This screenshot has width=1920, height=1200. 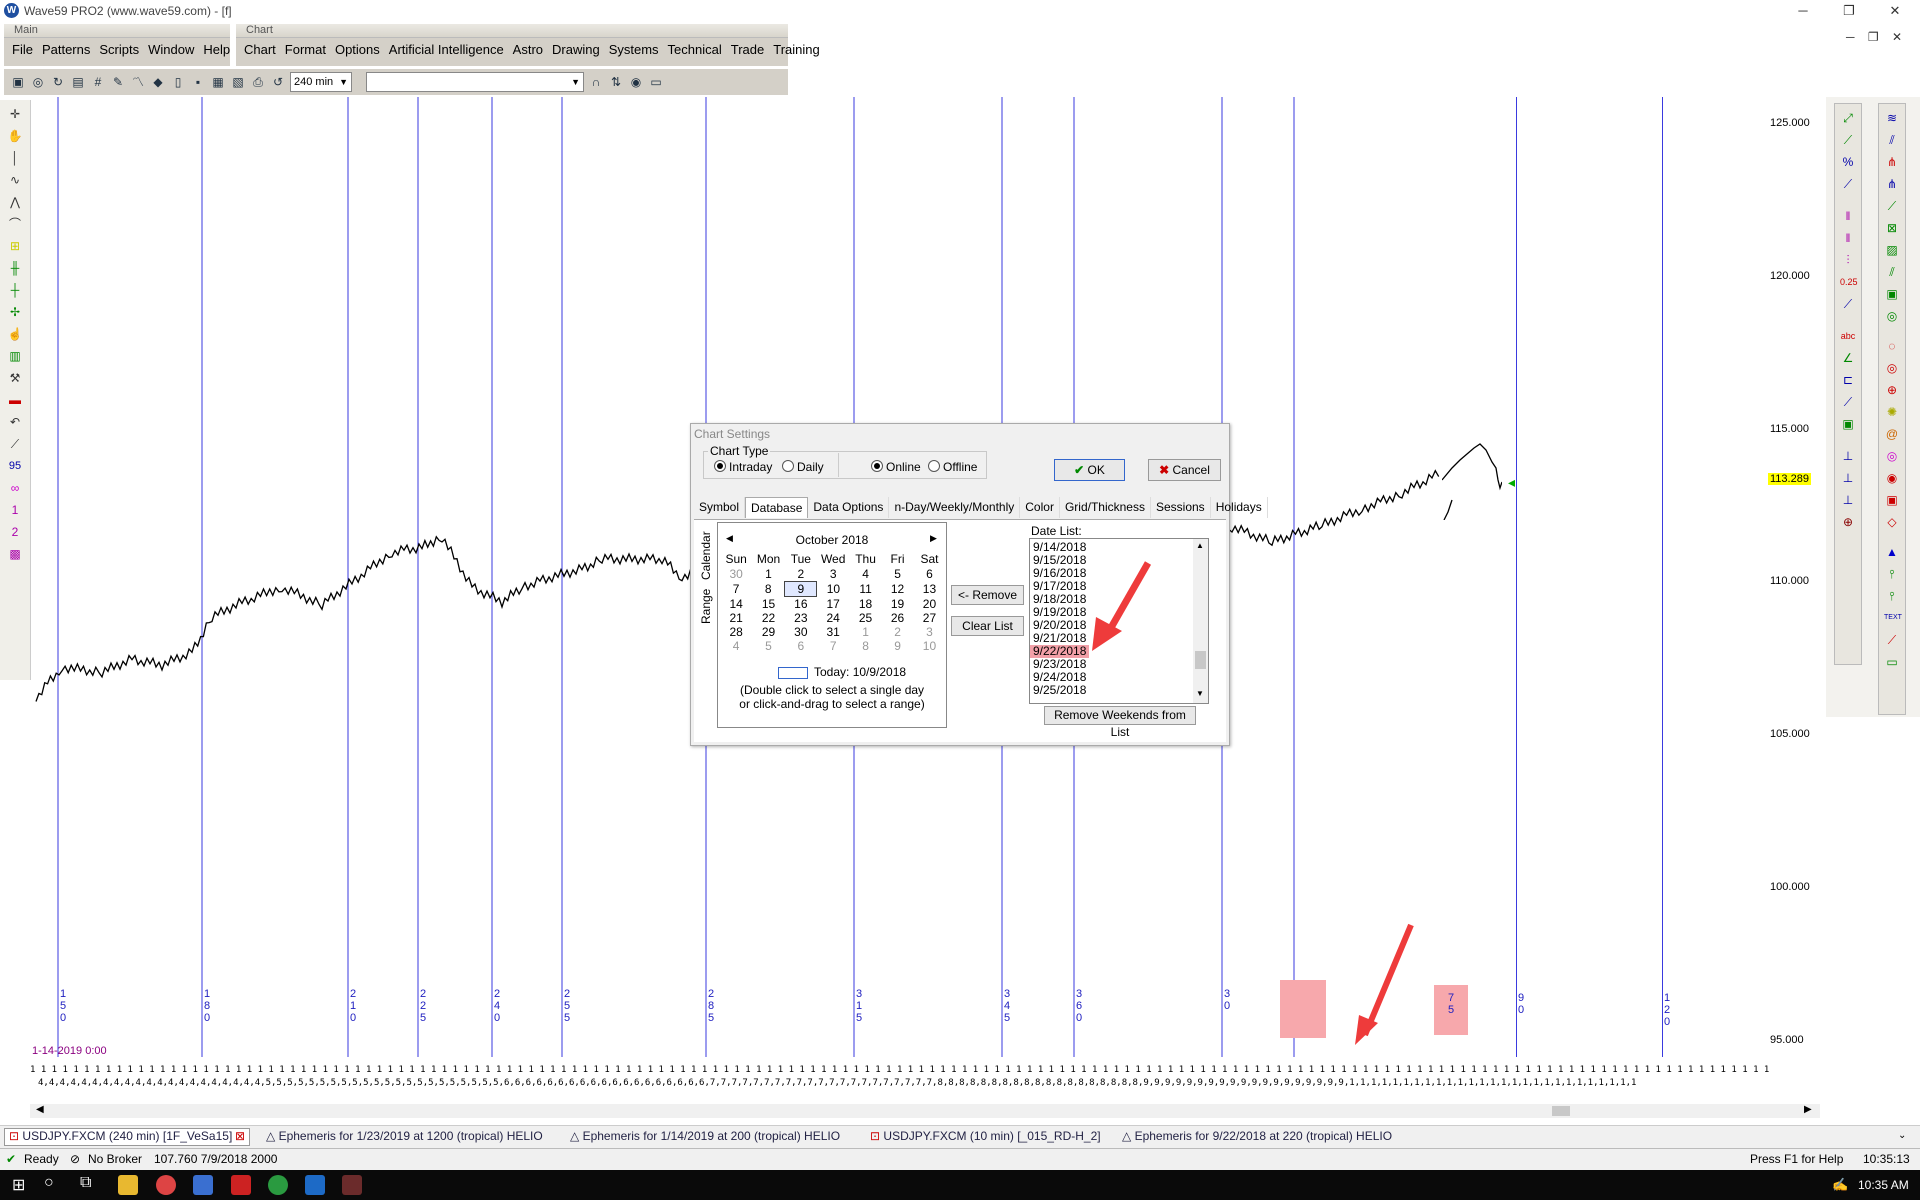 I want to click on side-tab-calendar: Calendar, so click(x=705, y=555).